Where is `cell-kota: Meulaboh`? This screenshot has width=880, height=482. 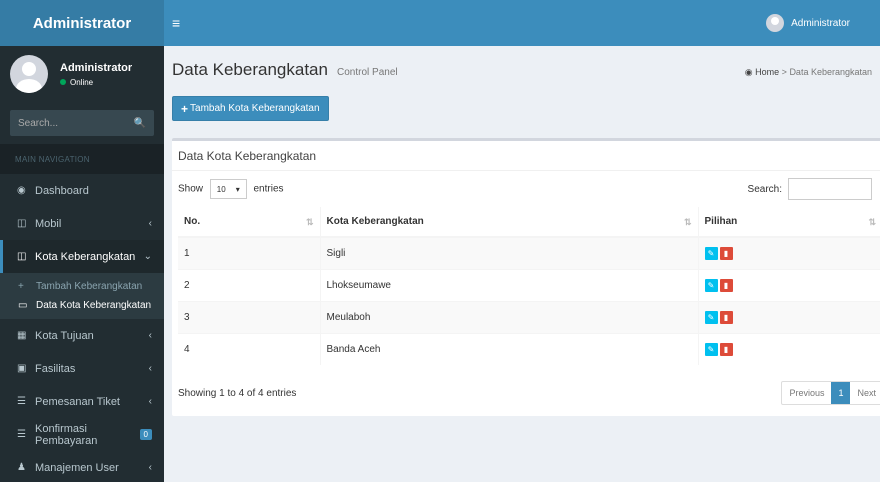 cell-kota: Meulaboh is located at coordinates (508, 316).